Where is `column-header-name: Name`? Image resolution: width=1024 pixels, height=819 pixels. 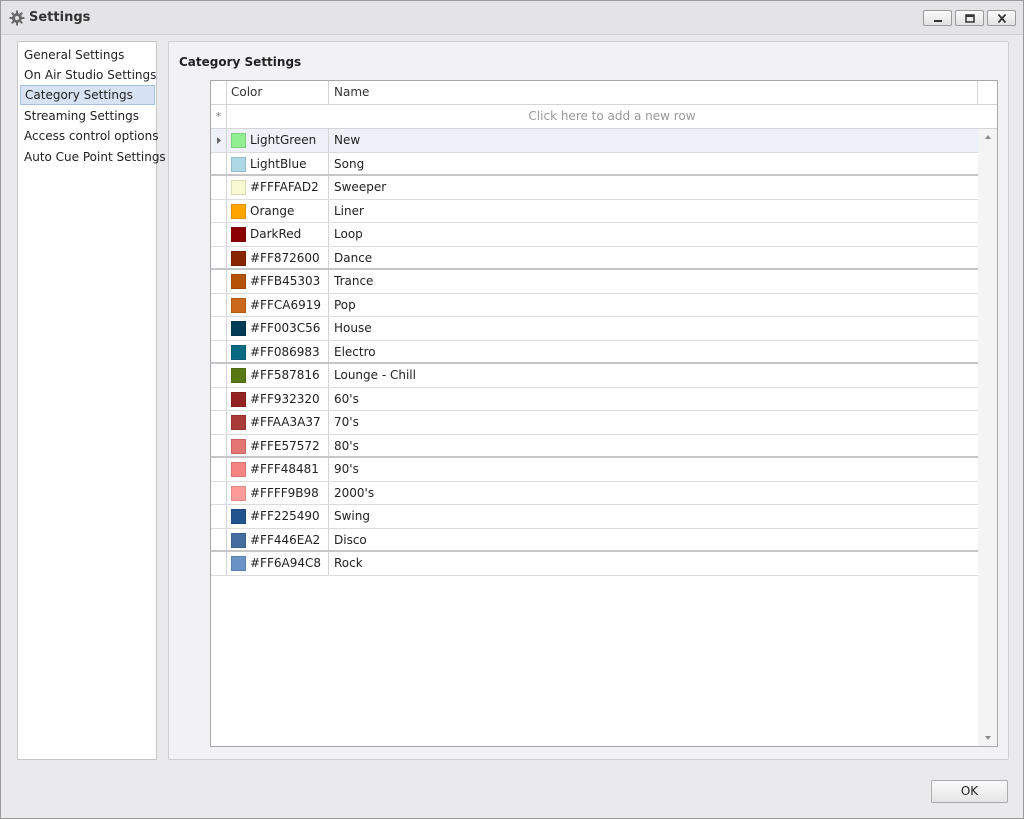 column-header-name: Name is located at coordinates (653, 92).